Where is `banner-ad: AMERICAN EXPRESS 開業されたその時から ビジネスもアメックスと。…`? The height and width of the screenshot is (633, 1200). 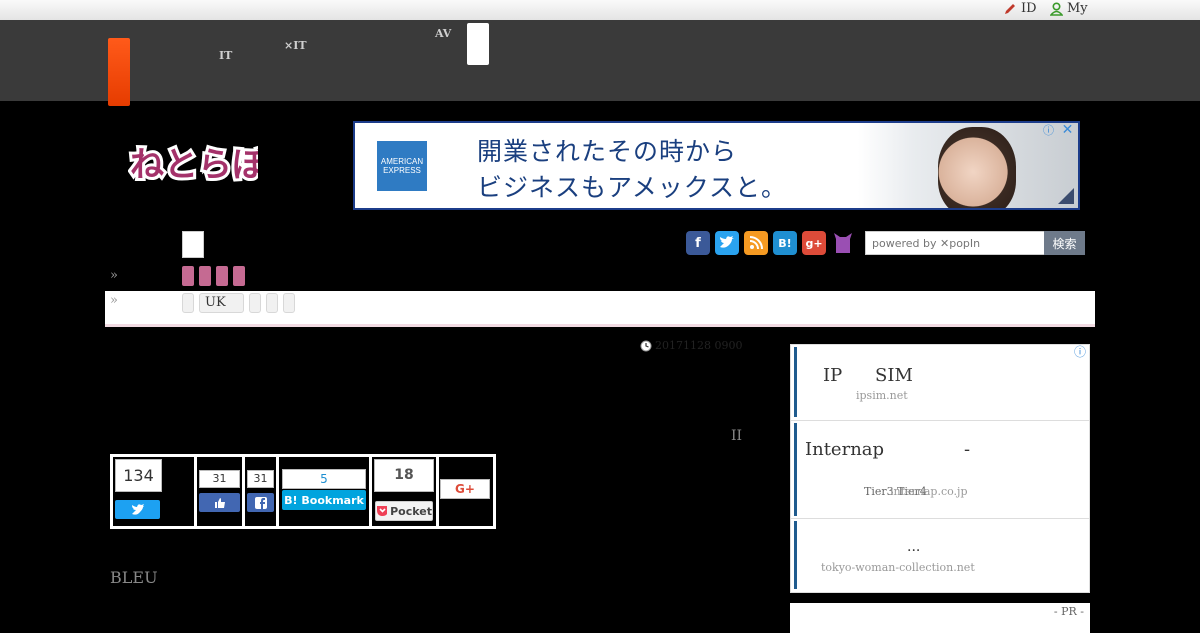
banner-ad: AMERICAN EXPRESS 開業されたその時から ビジネスもアメックスと。… is located at coordinates (716, 165).